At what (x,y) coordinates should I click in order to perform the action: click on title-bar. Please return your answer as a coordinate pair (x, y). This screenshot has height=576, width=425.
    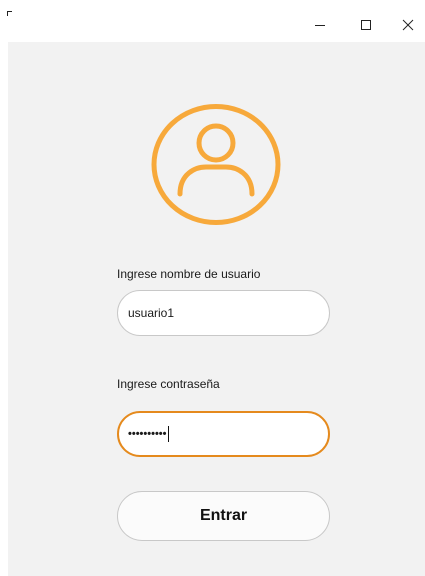
    Looking at the image, I should click on (212, 21).